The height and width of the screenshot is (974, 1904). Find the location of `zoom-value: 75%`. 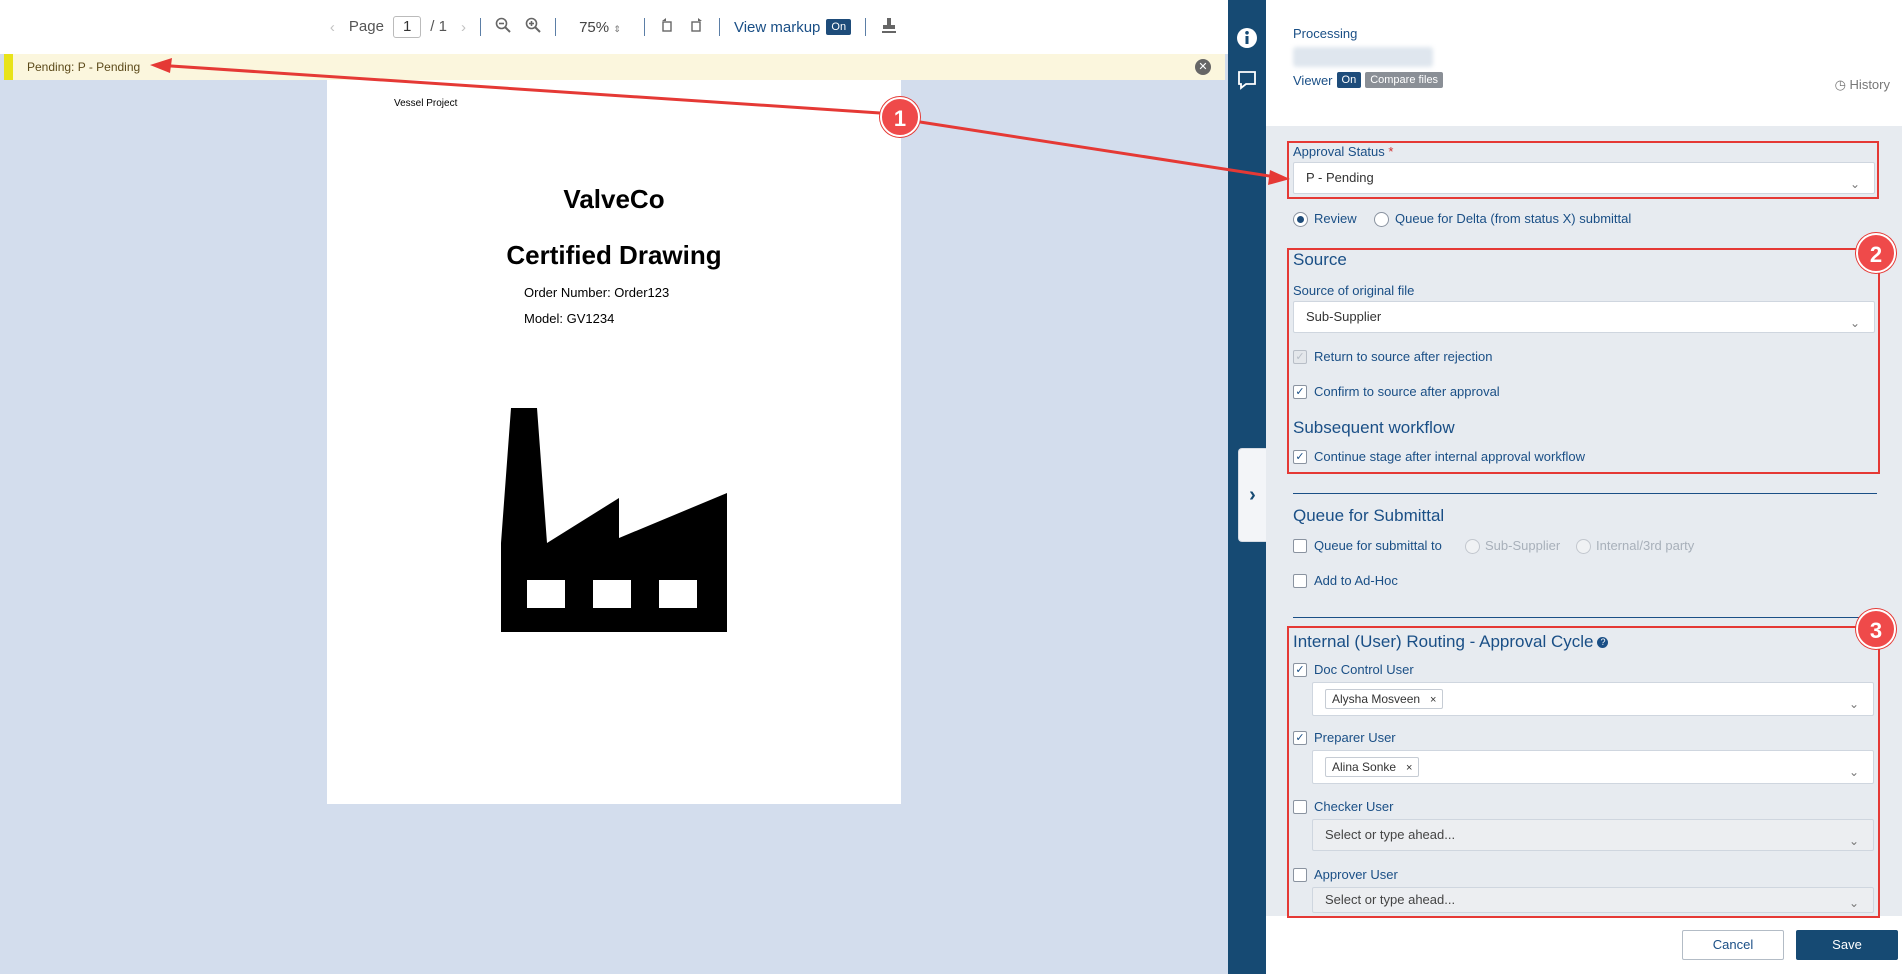

zoom-value: 75% is located at coordinates (594, 27).